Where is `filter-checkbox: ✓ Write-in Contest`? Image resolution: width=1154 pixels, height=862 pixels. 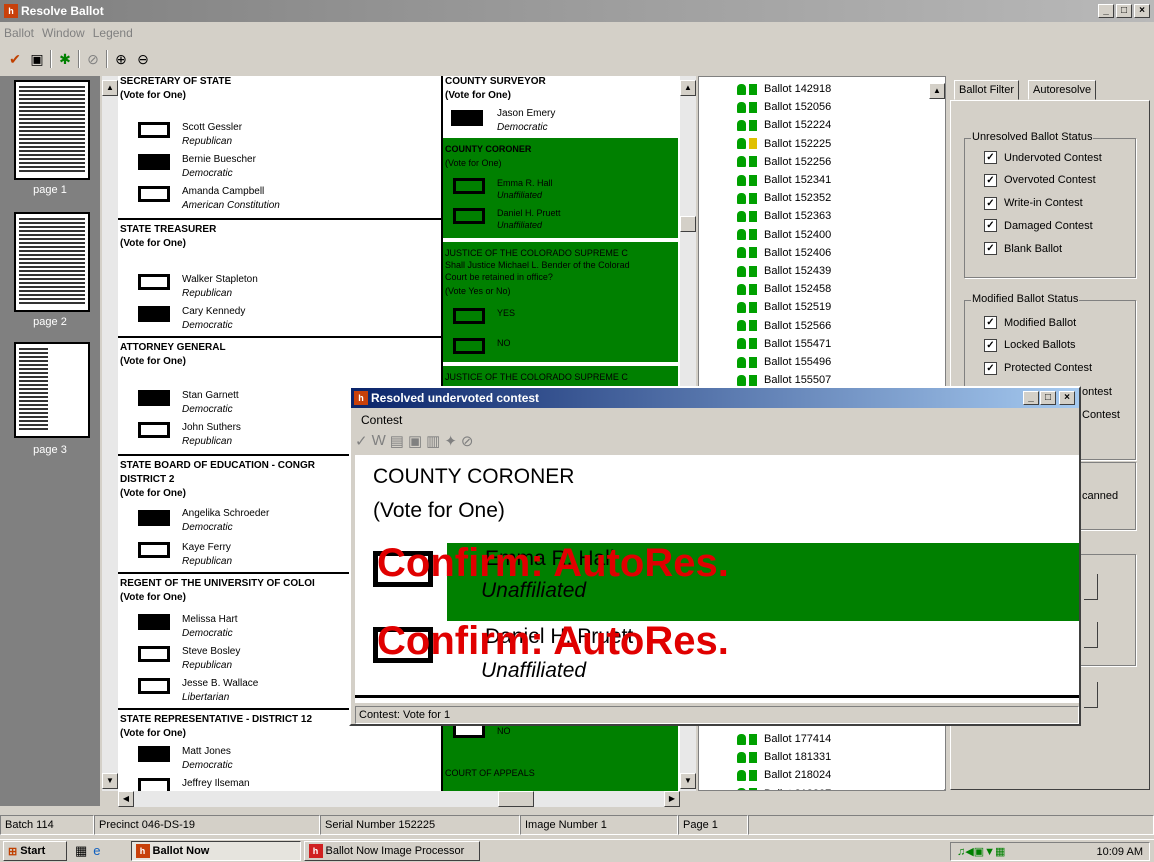 filter-checkbox: ✓ Write-in Contest is located at coordinates (1033, 203).